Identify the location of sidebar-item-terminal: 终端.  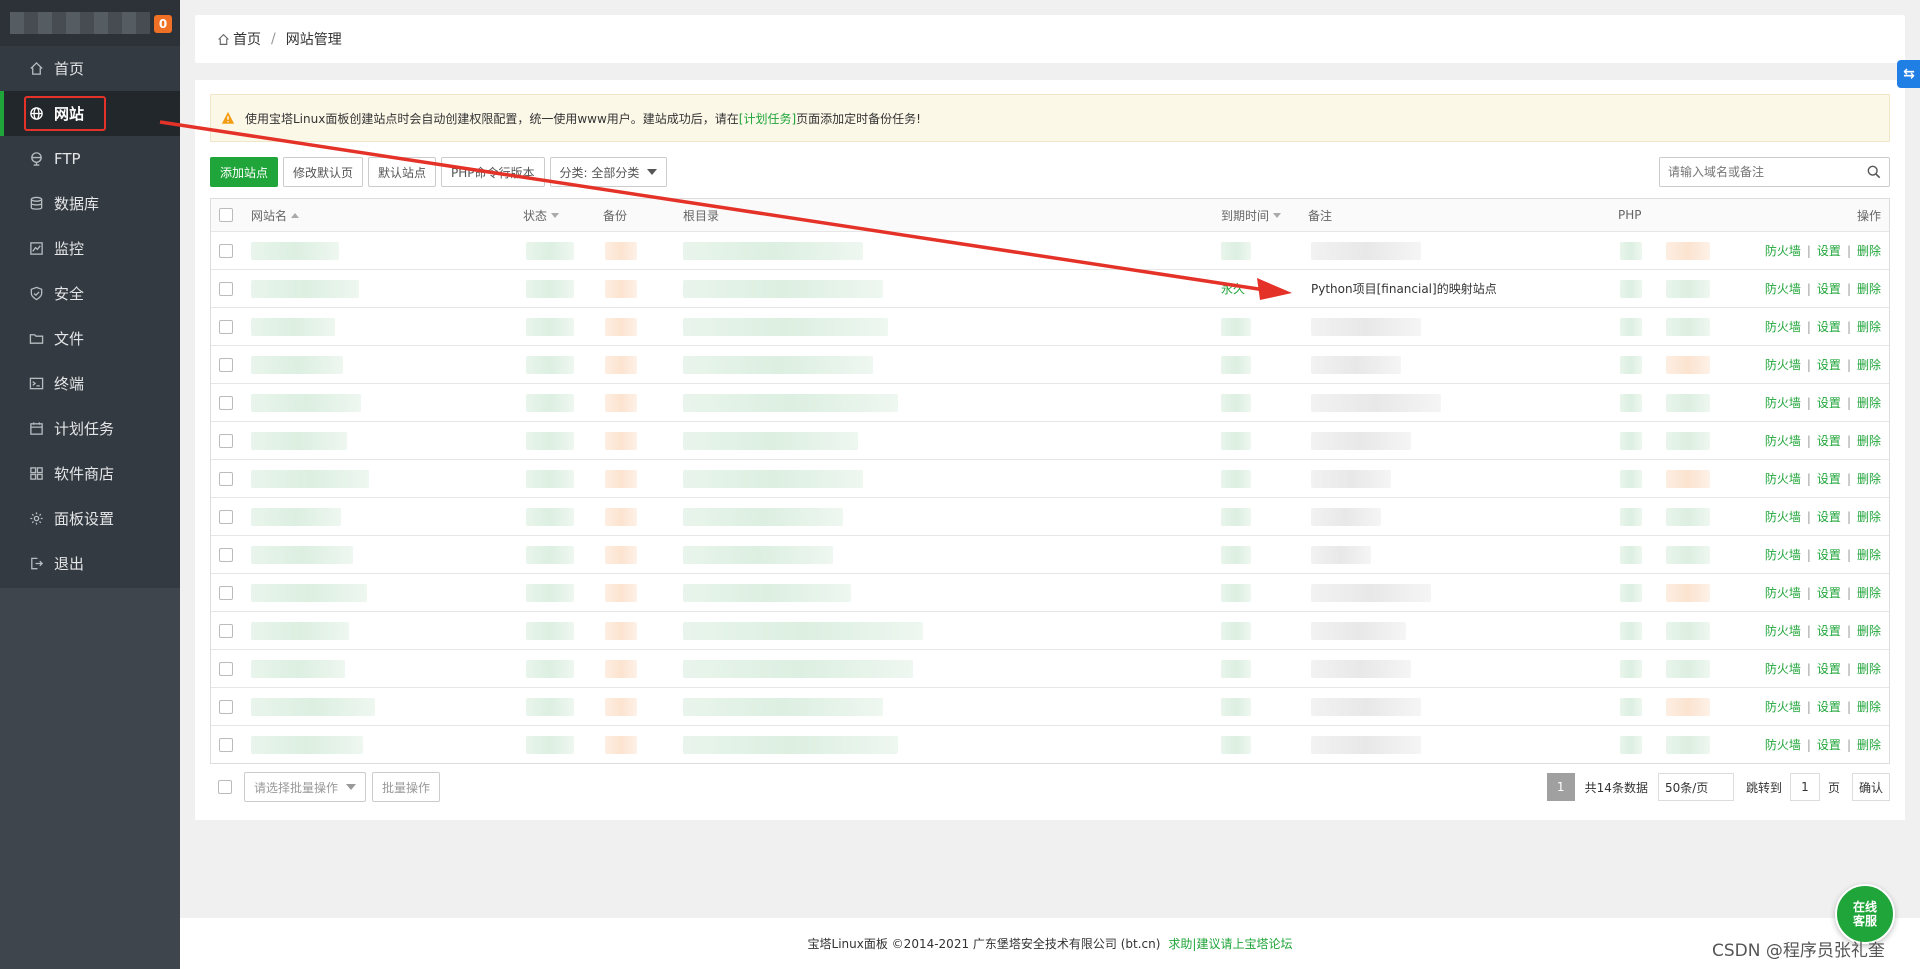
(90, 383).